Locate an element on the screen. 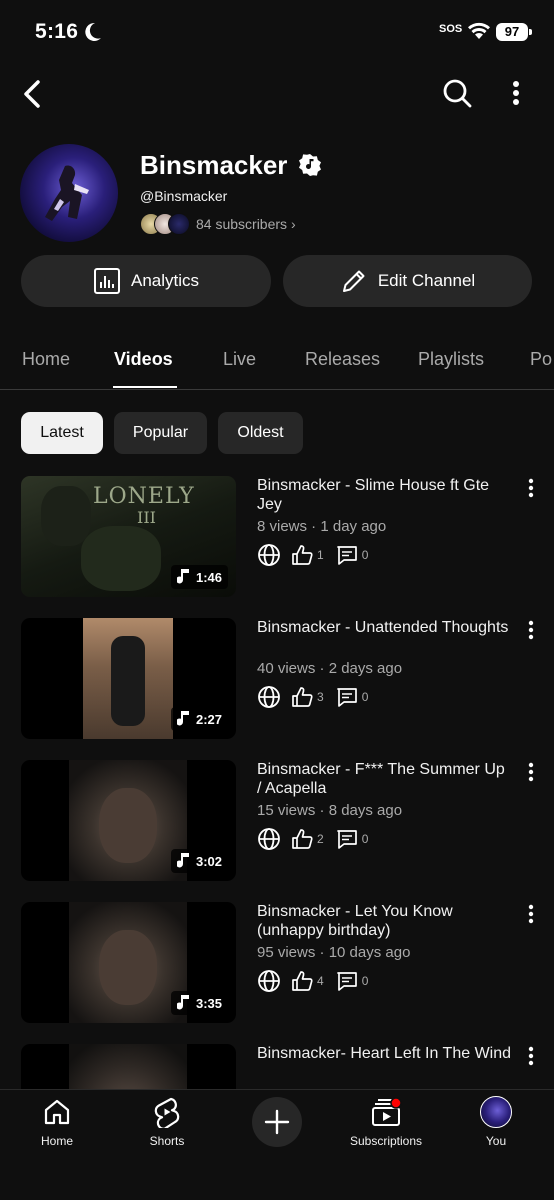 The height and width of the screenshot is (1200, 554). video-meta: 15 views · 8 days ago is located at coordinates (330, 810).